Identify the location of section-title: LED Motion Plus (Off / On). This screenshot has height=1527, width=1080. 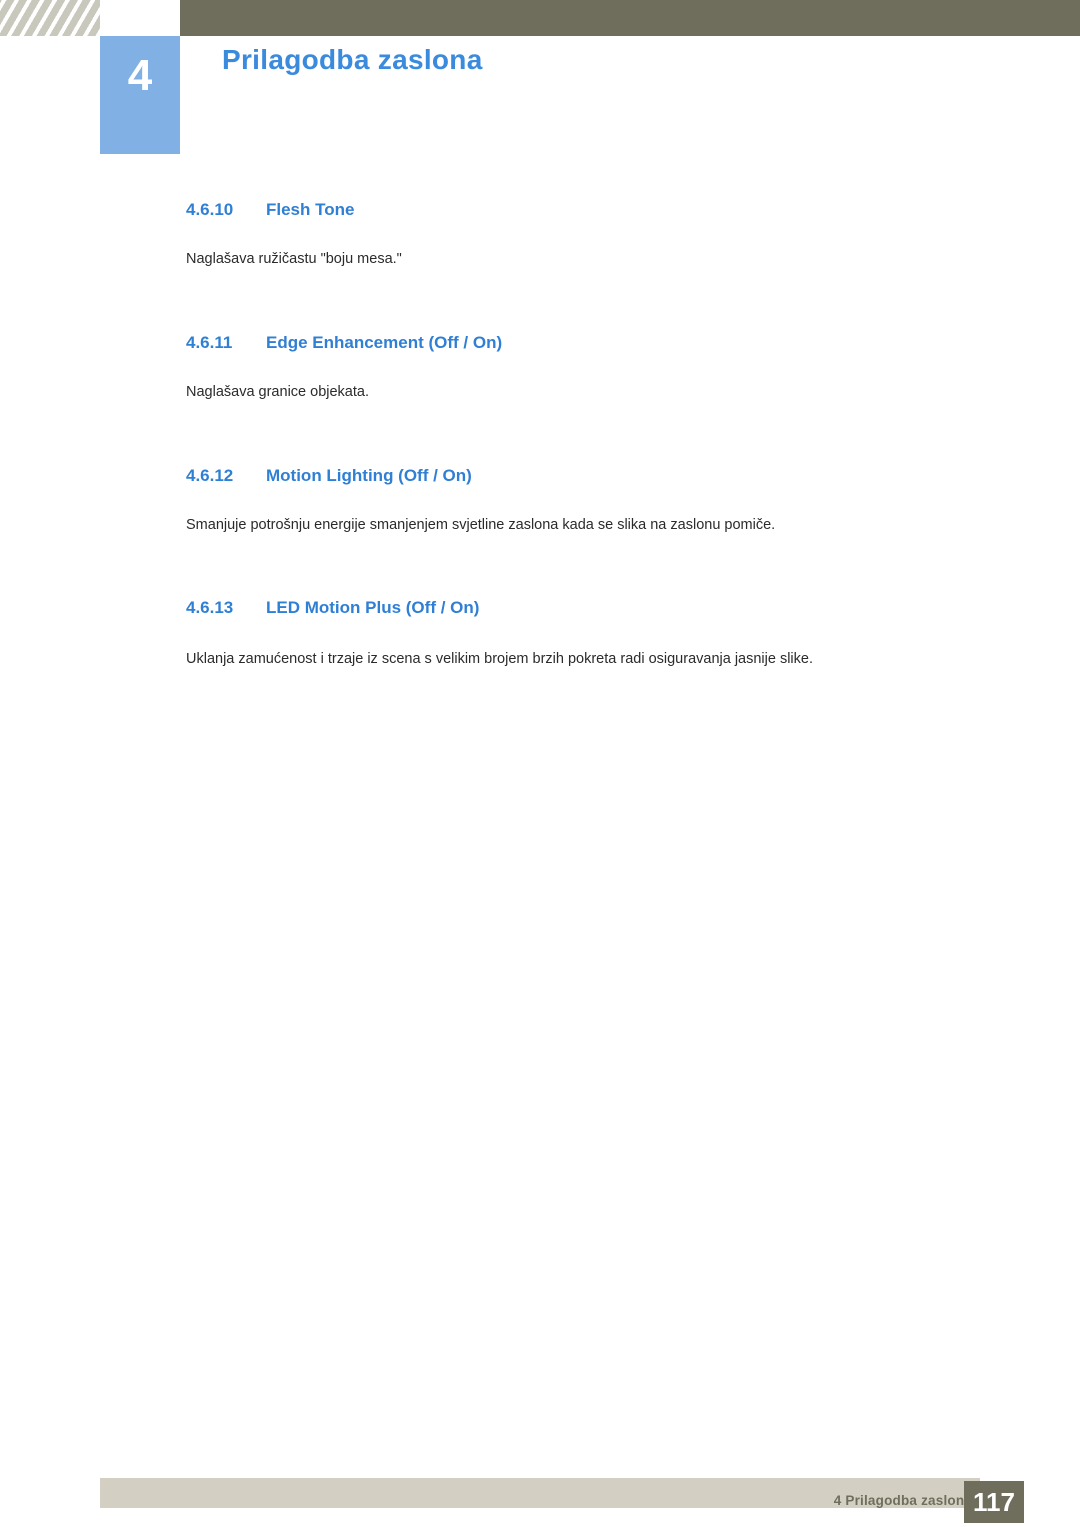
(373, 608).